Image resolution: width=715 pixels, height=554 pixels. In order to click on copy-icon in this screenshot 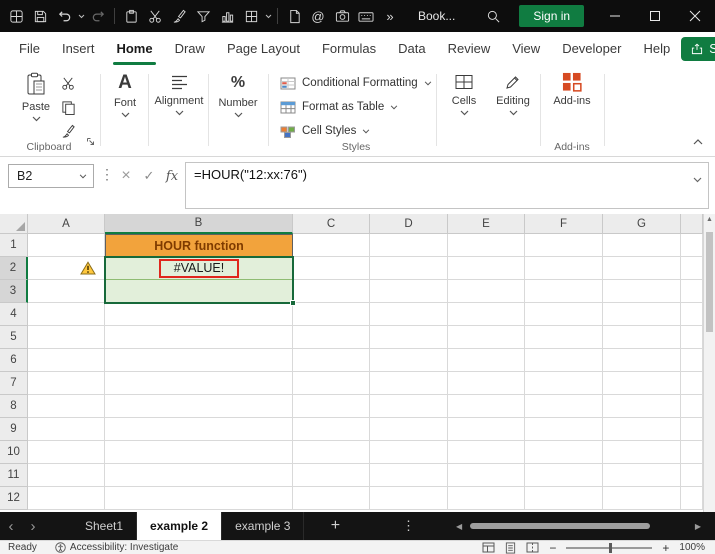, I will do `click(68, 107)`.